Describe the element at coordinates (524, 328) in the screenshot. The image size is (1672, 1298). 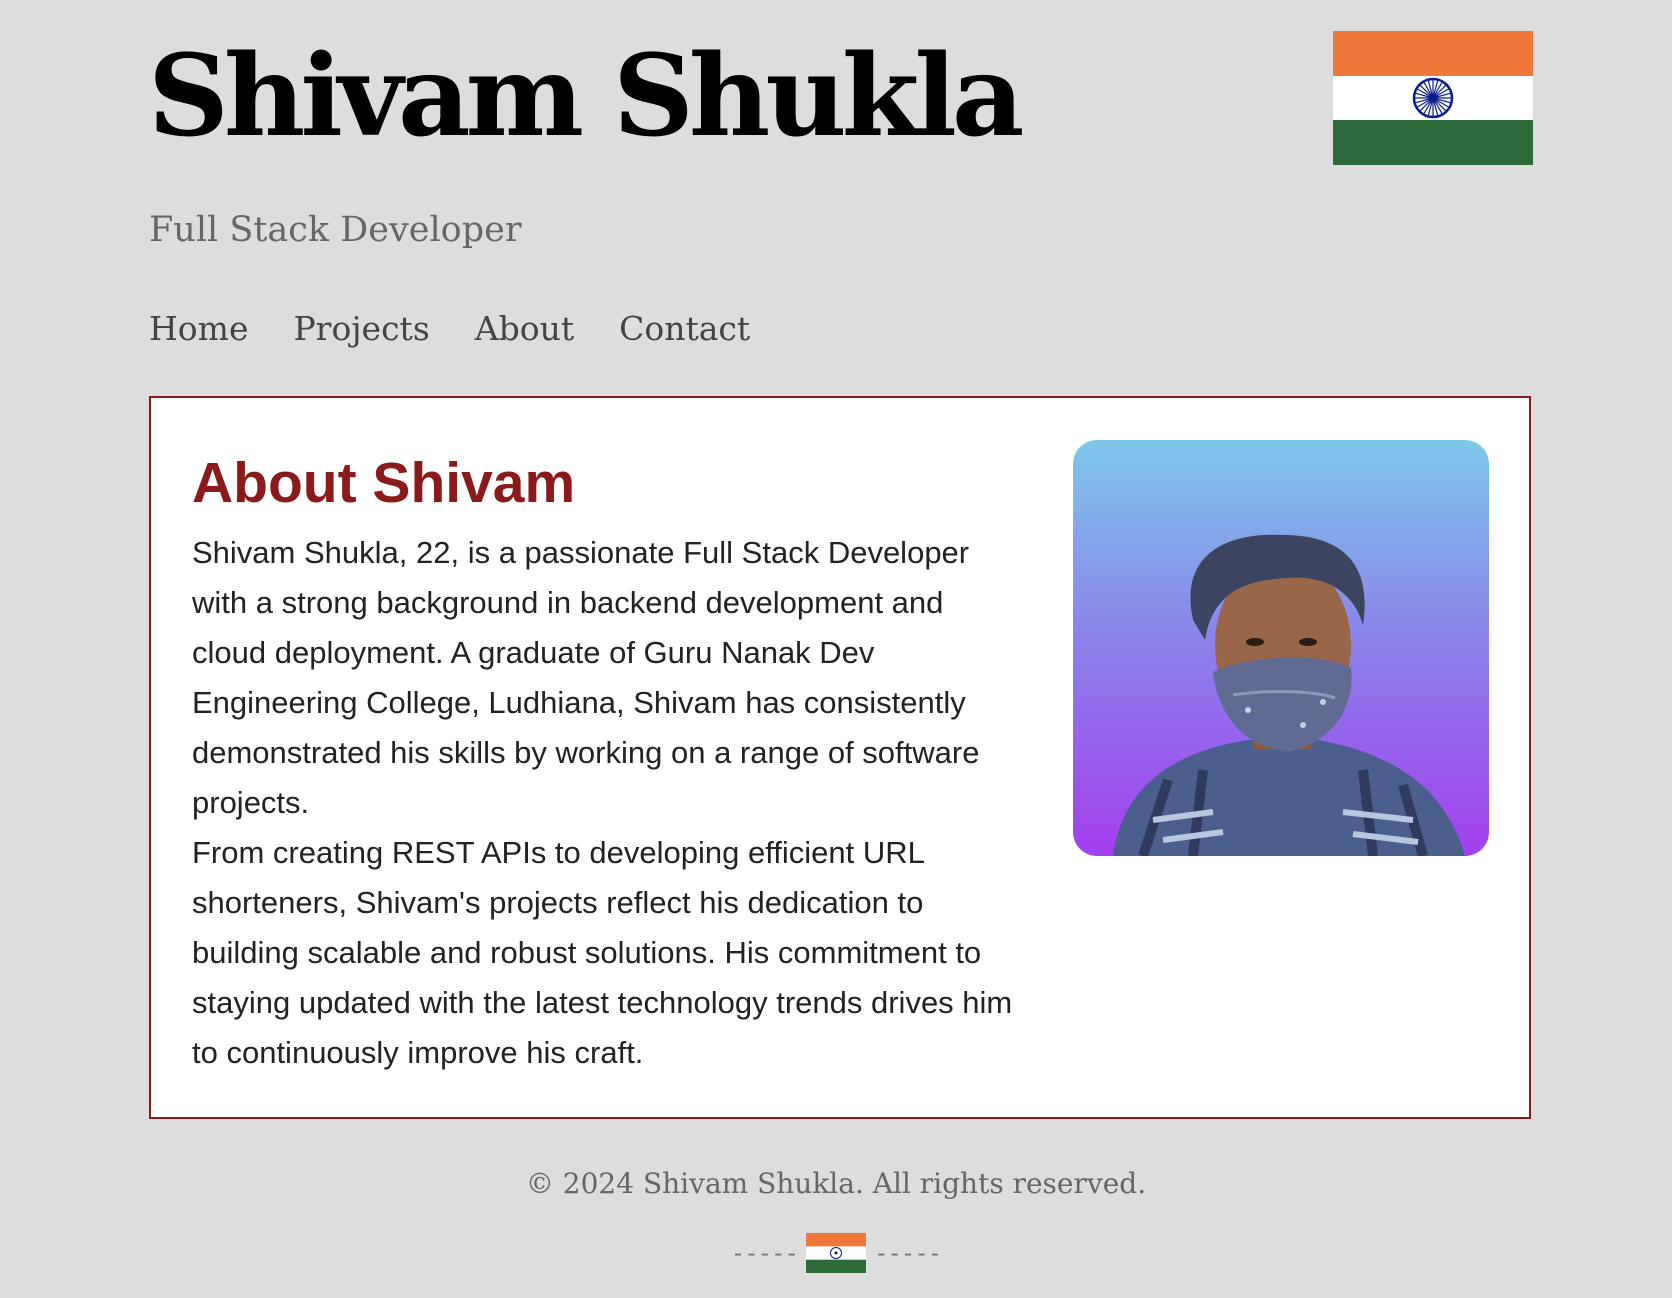
I see `nav-about-link: About` at that location.